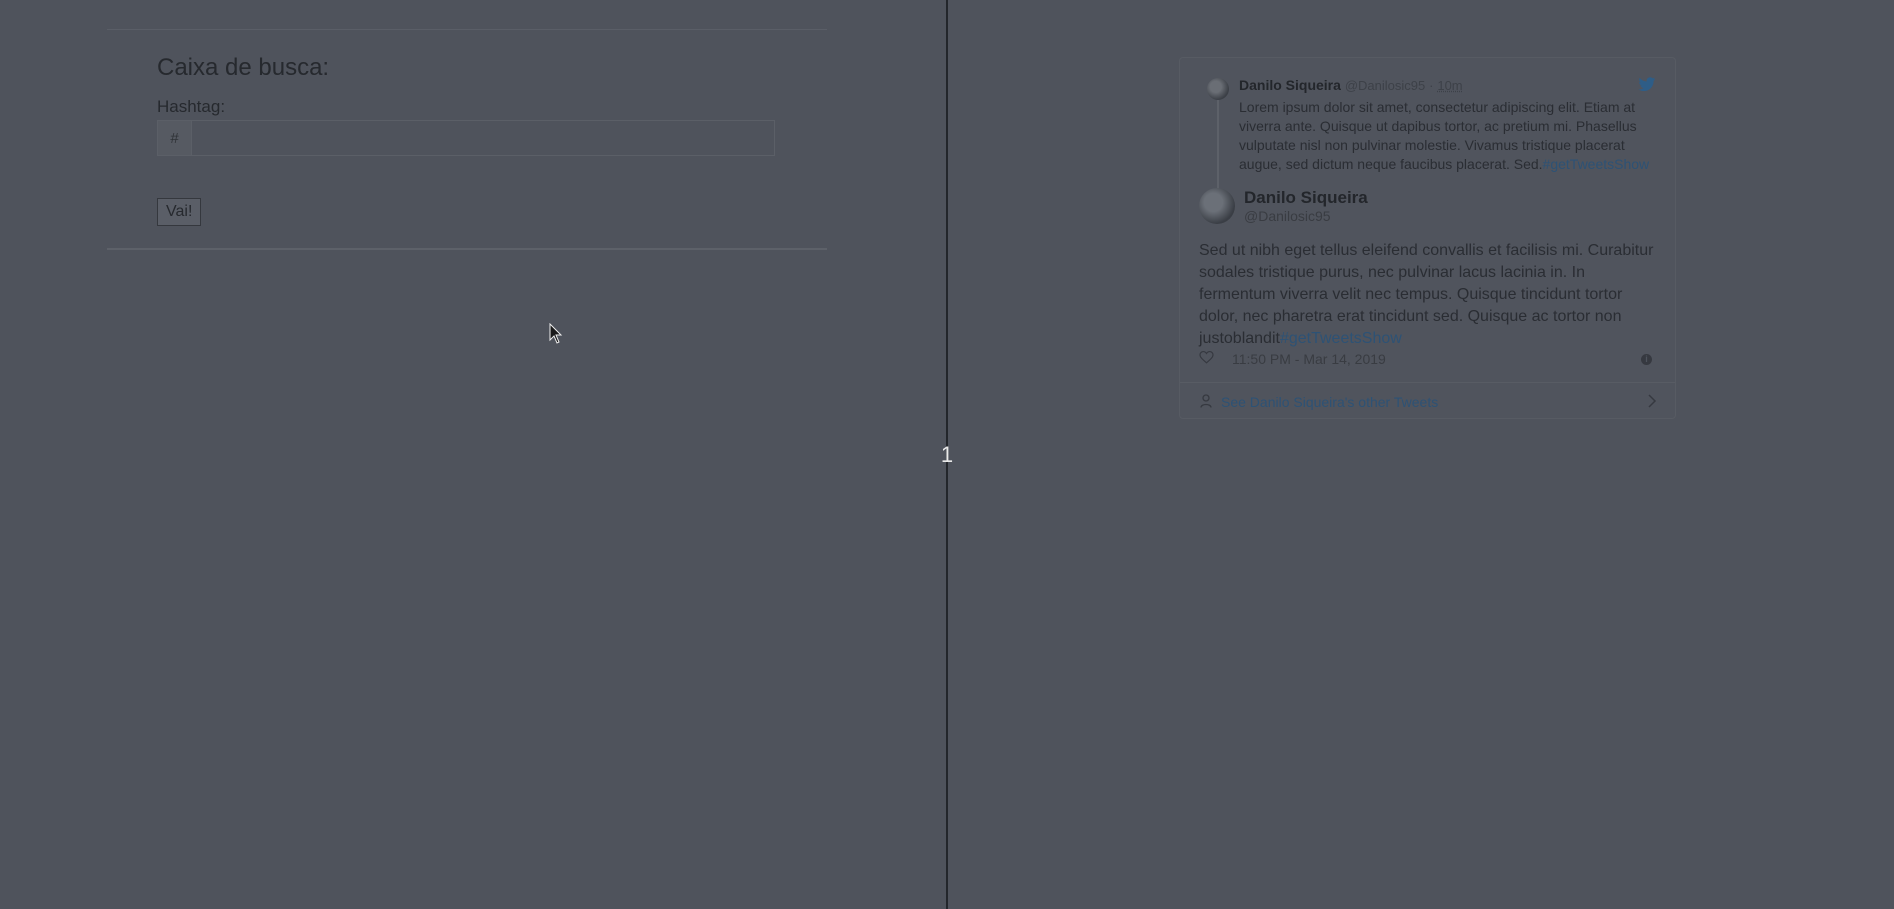  What do you see at coordinates (556, 333) in the screenshot?
I see `mouse-cursor-icon` at bounding box center [556, 333].